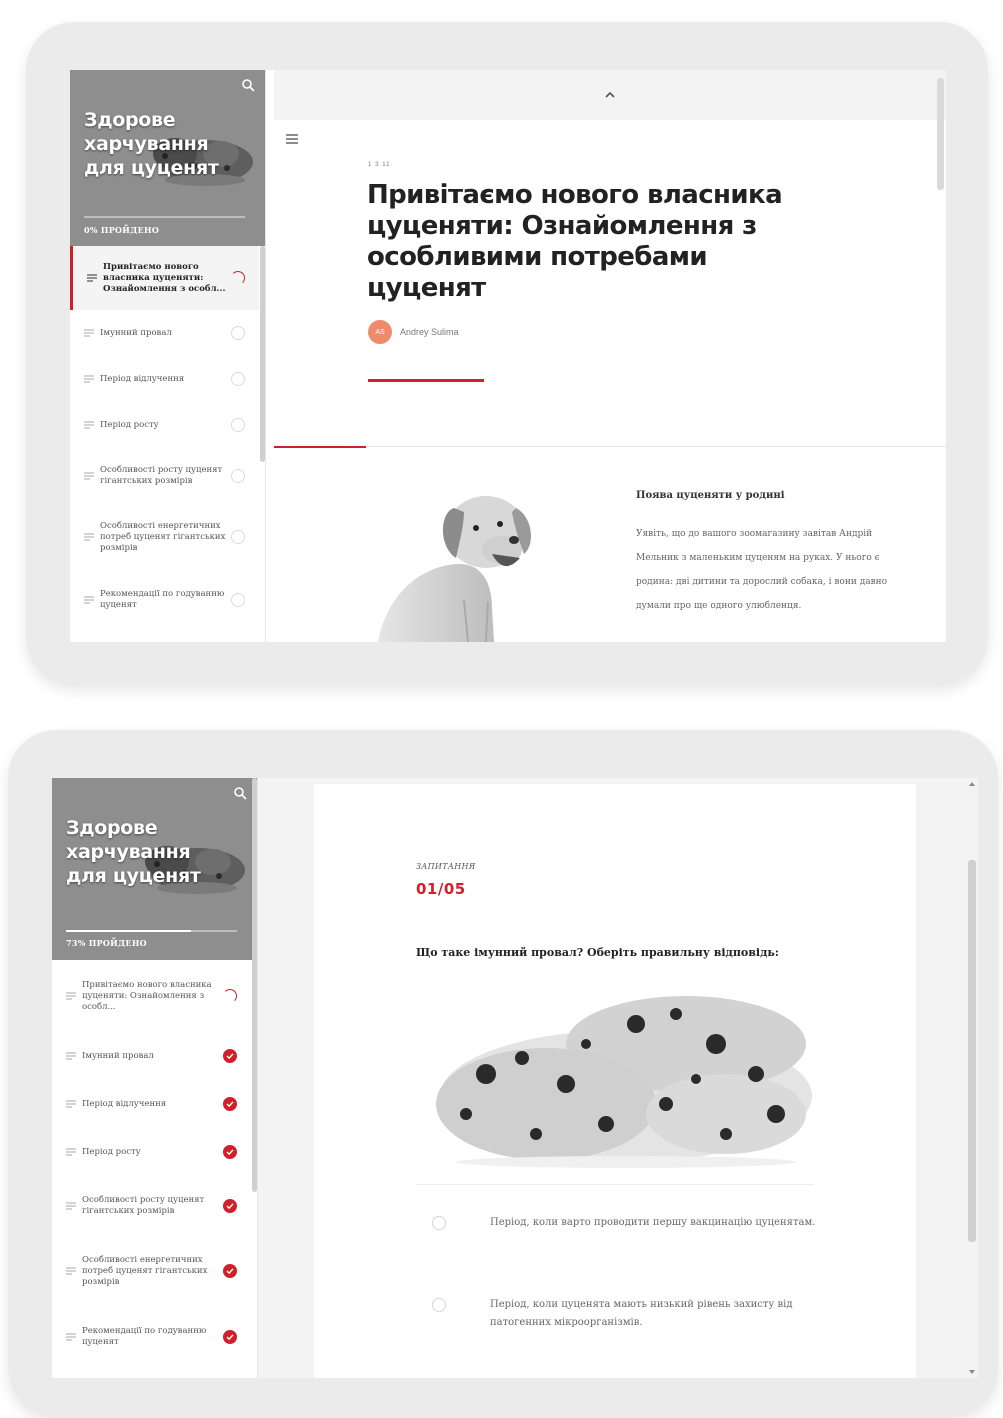 The height and width of the screenshot is (1418, 1003). I want to click on card-title: Поява цуценяти у родині, so click(710, 495).